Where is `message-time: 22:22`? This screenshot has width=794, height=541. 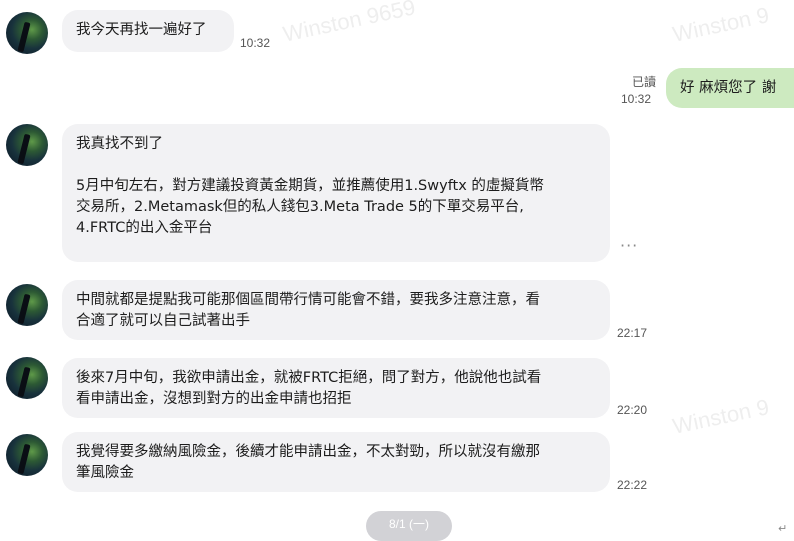 message-time: 22:22 is located at coordinates (632, 485).